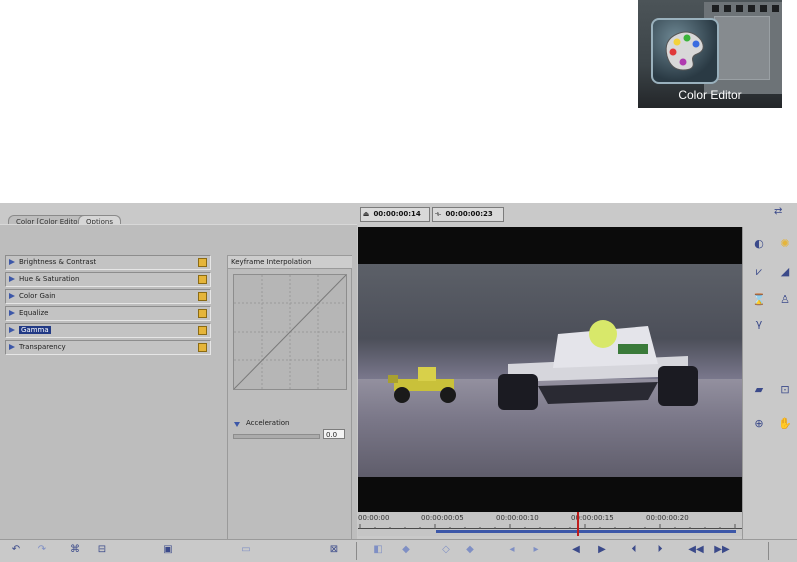  I want to click on ruler-label: 00:00:00:20, so click(667, 518).